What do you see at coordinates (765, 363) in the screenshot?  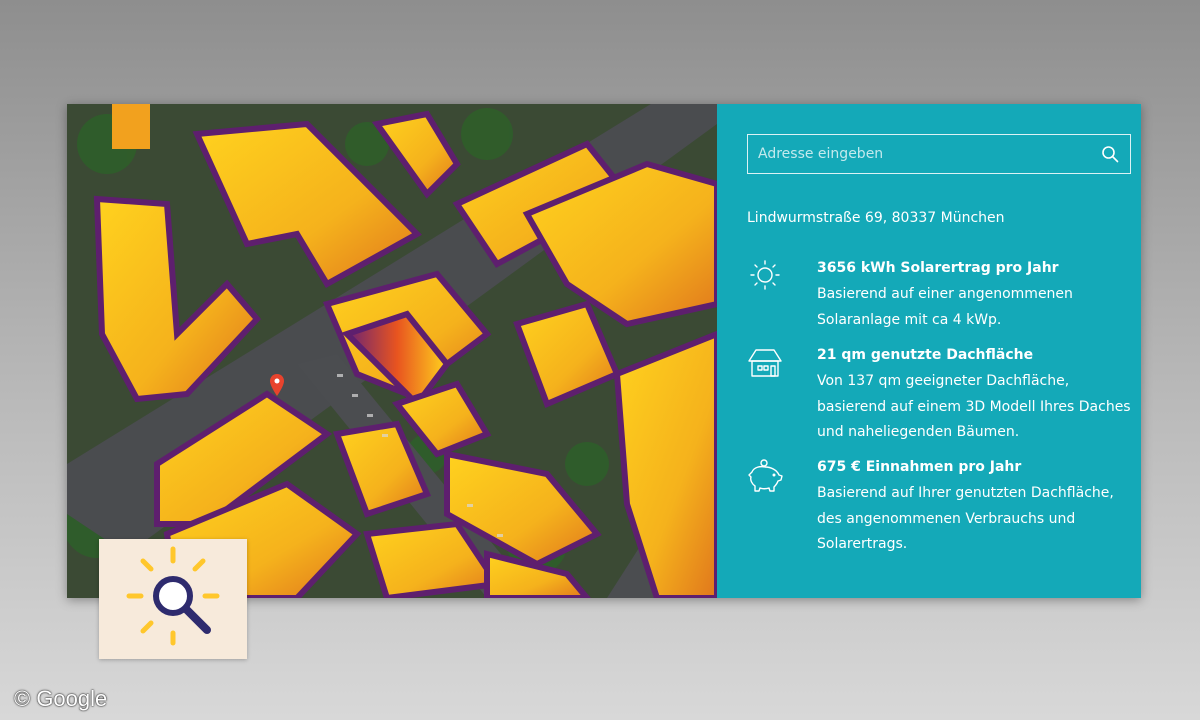 I see `house-icon` at bounding box center [765, 363].